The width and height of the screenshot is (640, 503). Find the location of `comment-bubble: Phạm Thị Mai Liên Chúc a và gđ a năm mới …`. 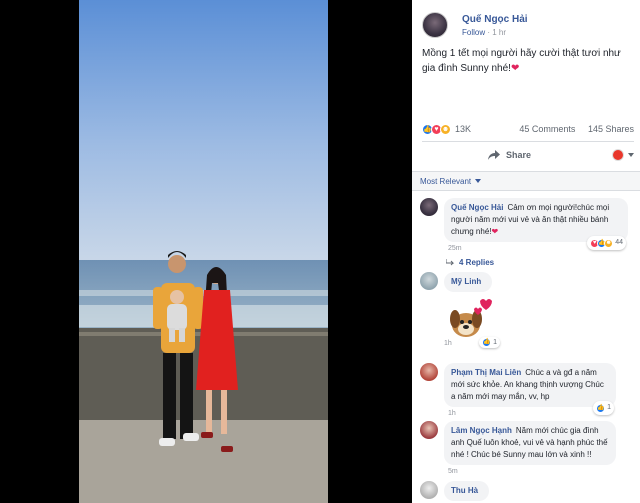

comment-bubble: Phạm Thị Mai Liên Chúc a và gđ a năm mới … is located at coordinates (530, 389).